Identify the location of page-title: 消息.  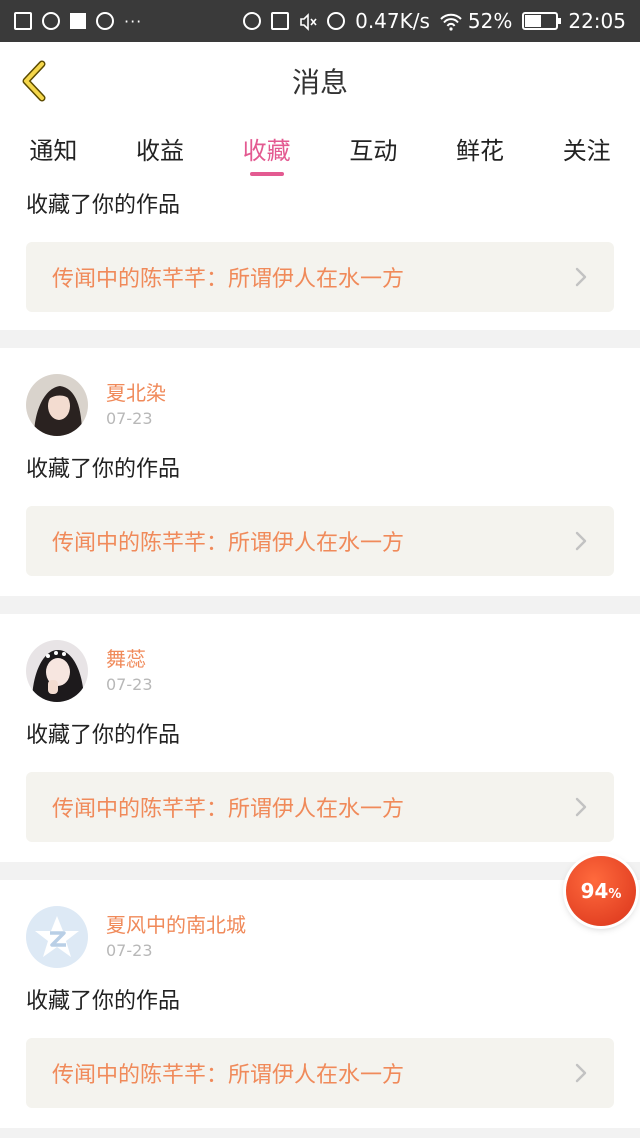
(319, 82).